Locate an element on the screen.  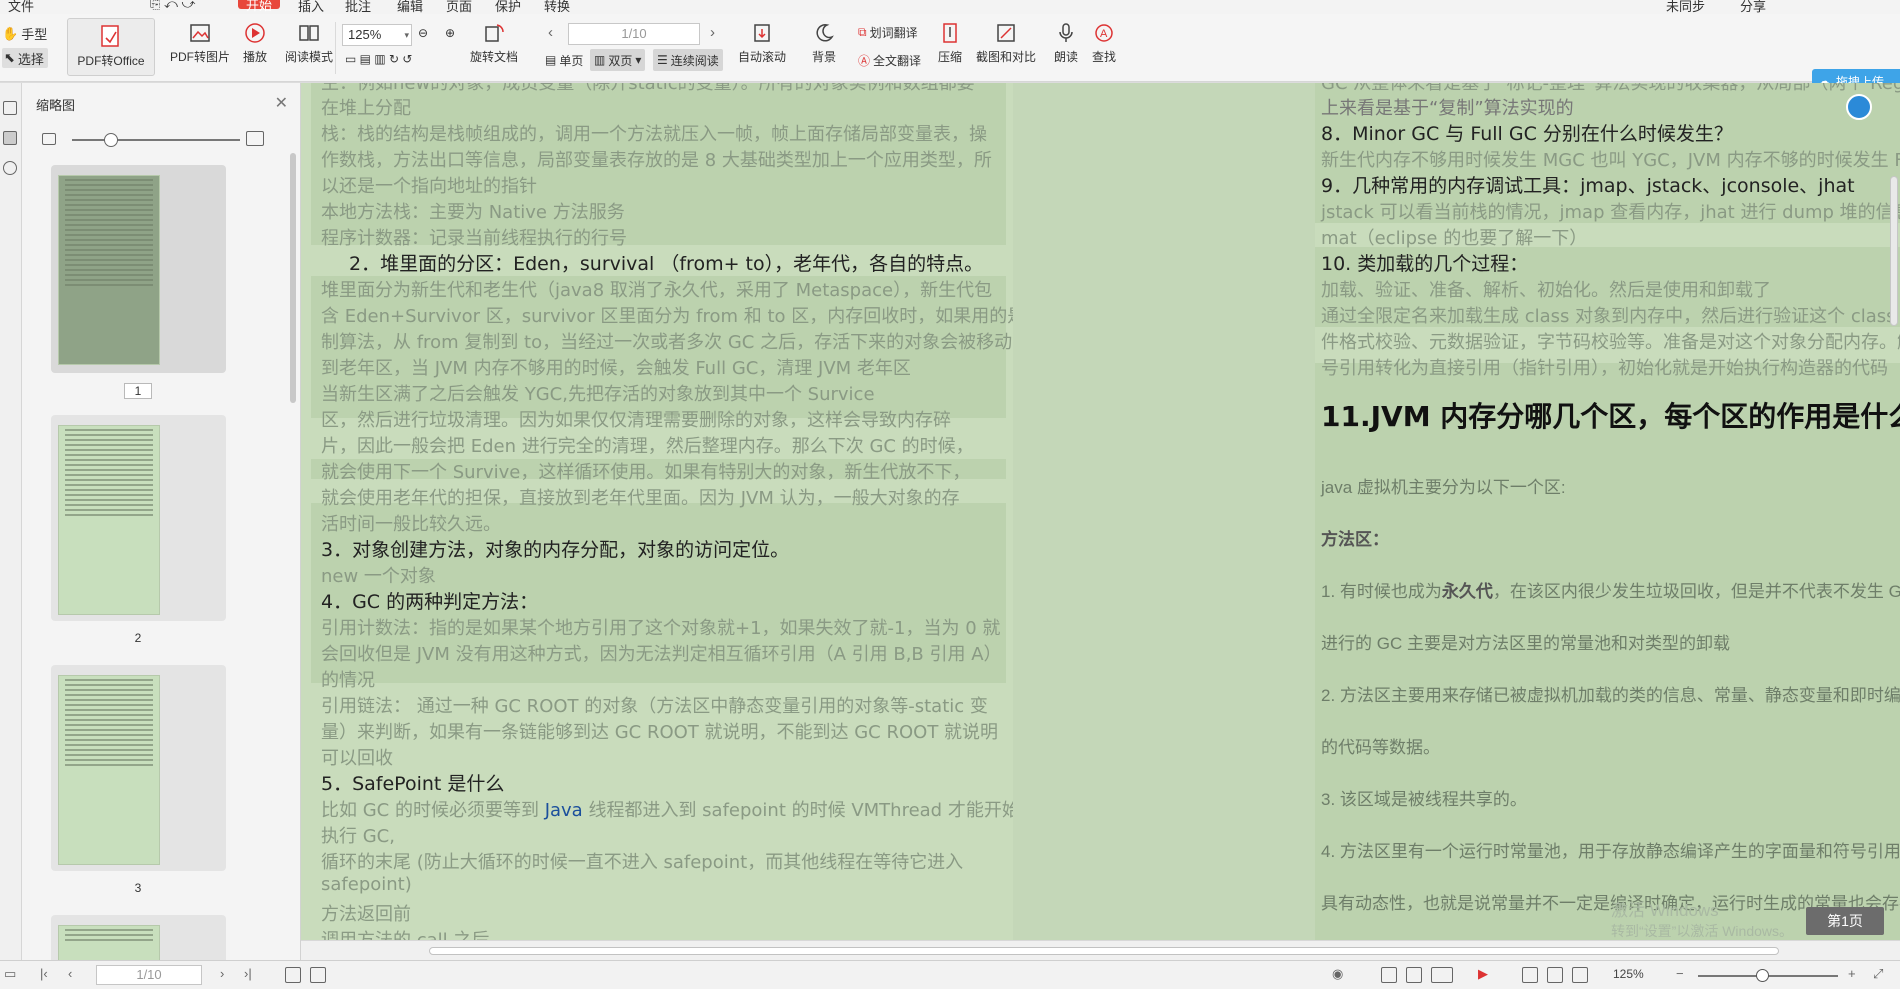
bookmark-icon is located at coordinates (10, 108).